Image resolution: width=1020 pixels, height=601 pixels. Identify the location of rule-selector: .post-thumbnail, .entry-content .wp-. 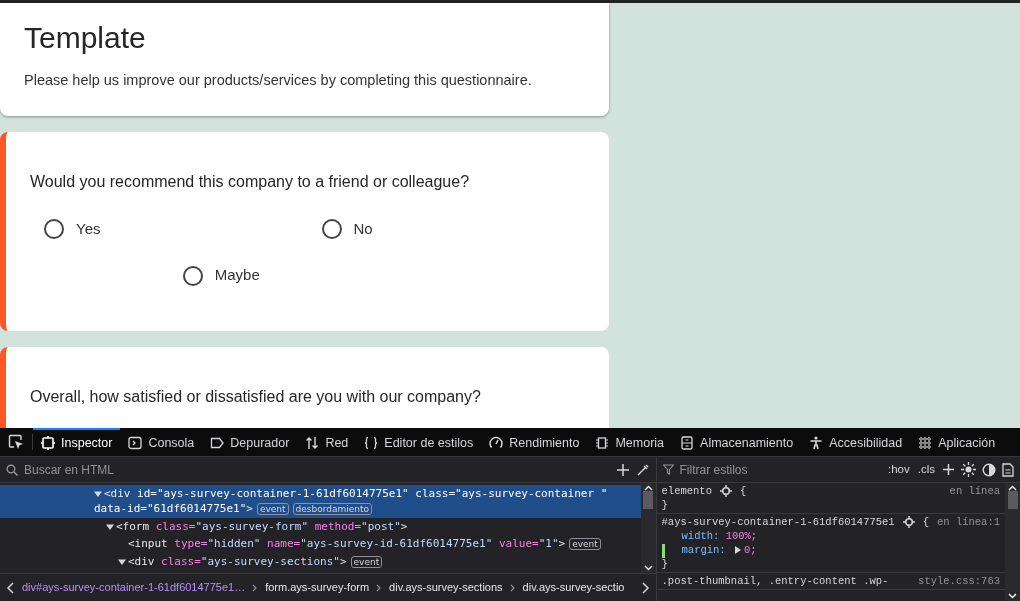
(775, 581).